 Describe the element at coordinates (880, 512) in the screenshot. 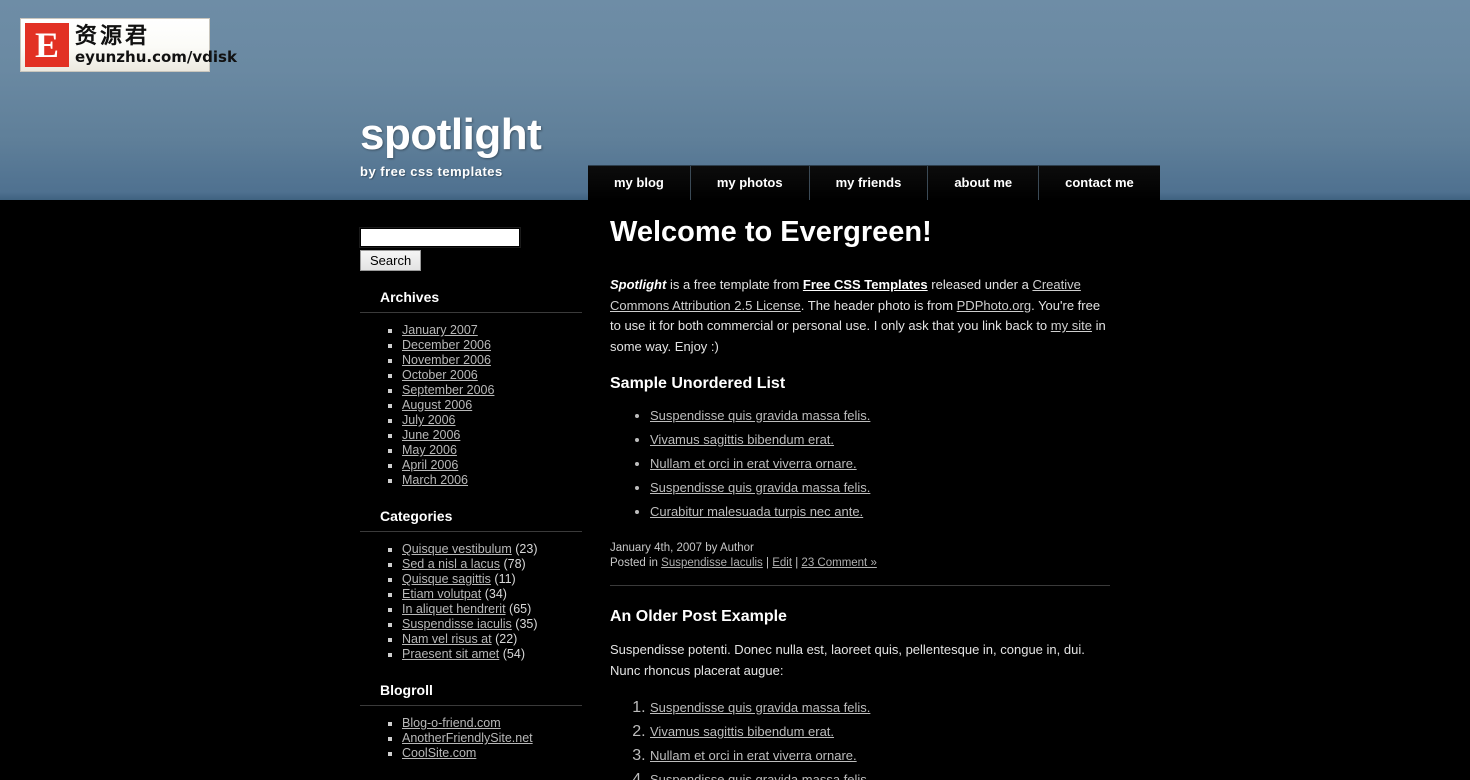

I see `list-item: Curabitur malesuada turpis nec ante.` at that location.